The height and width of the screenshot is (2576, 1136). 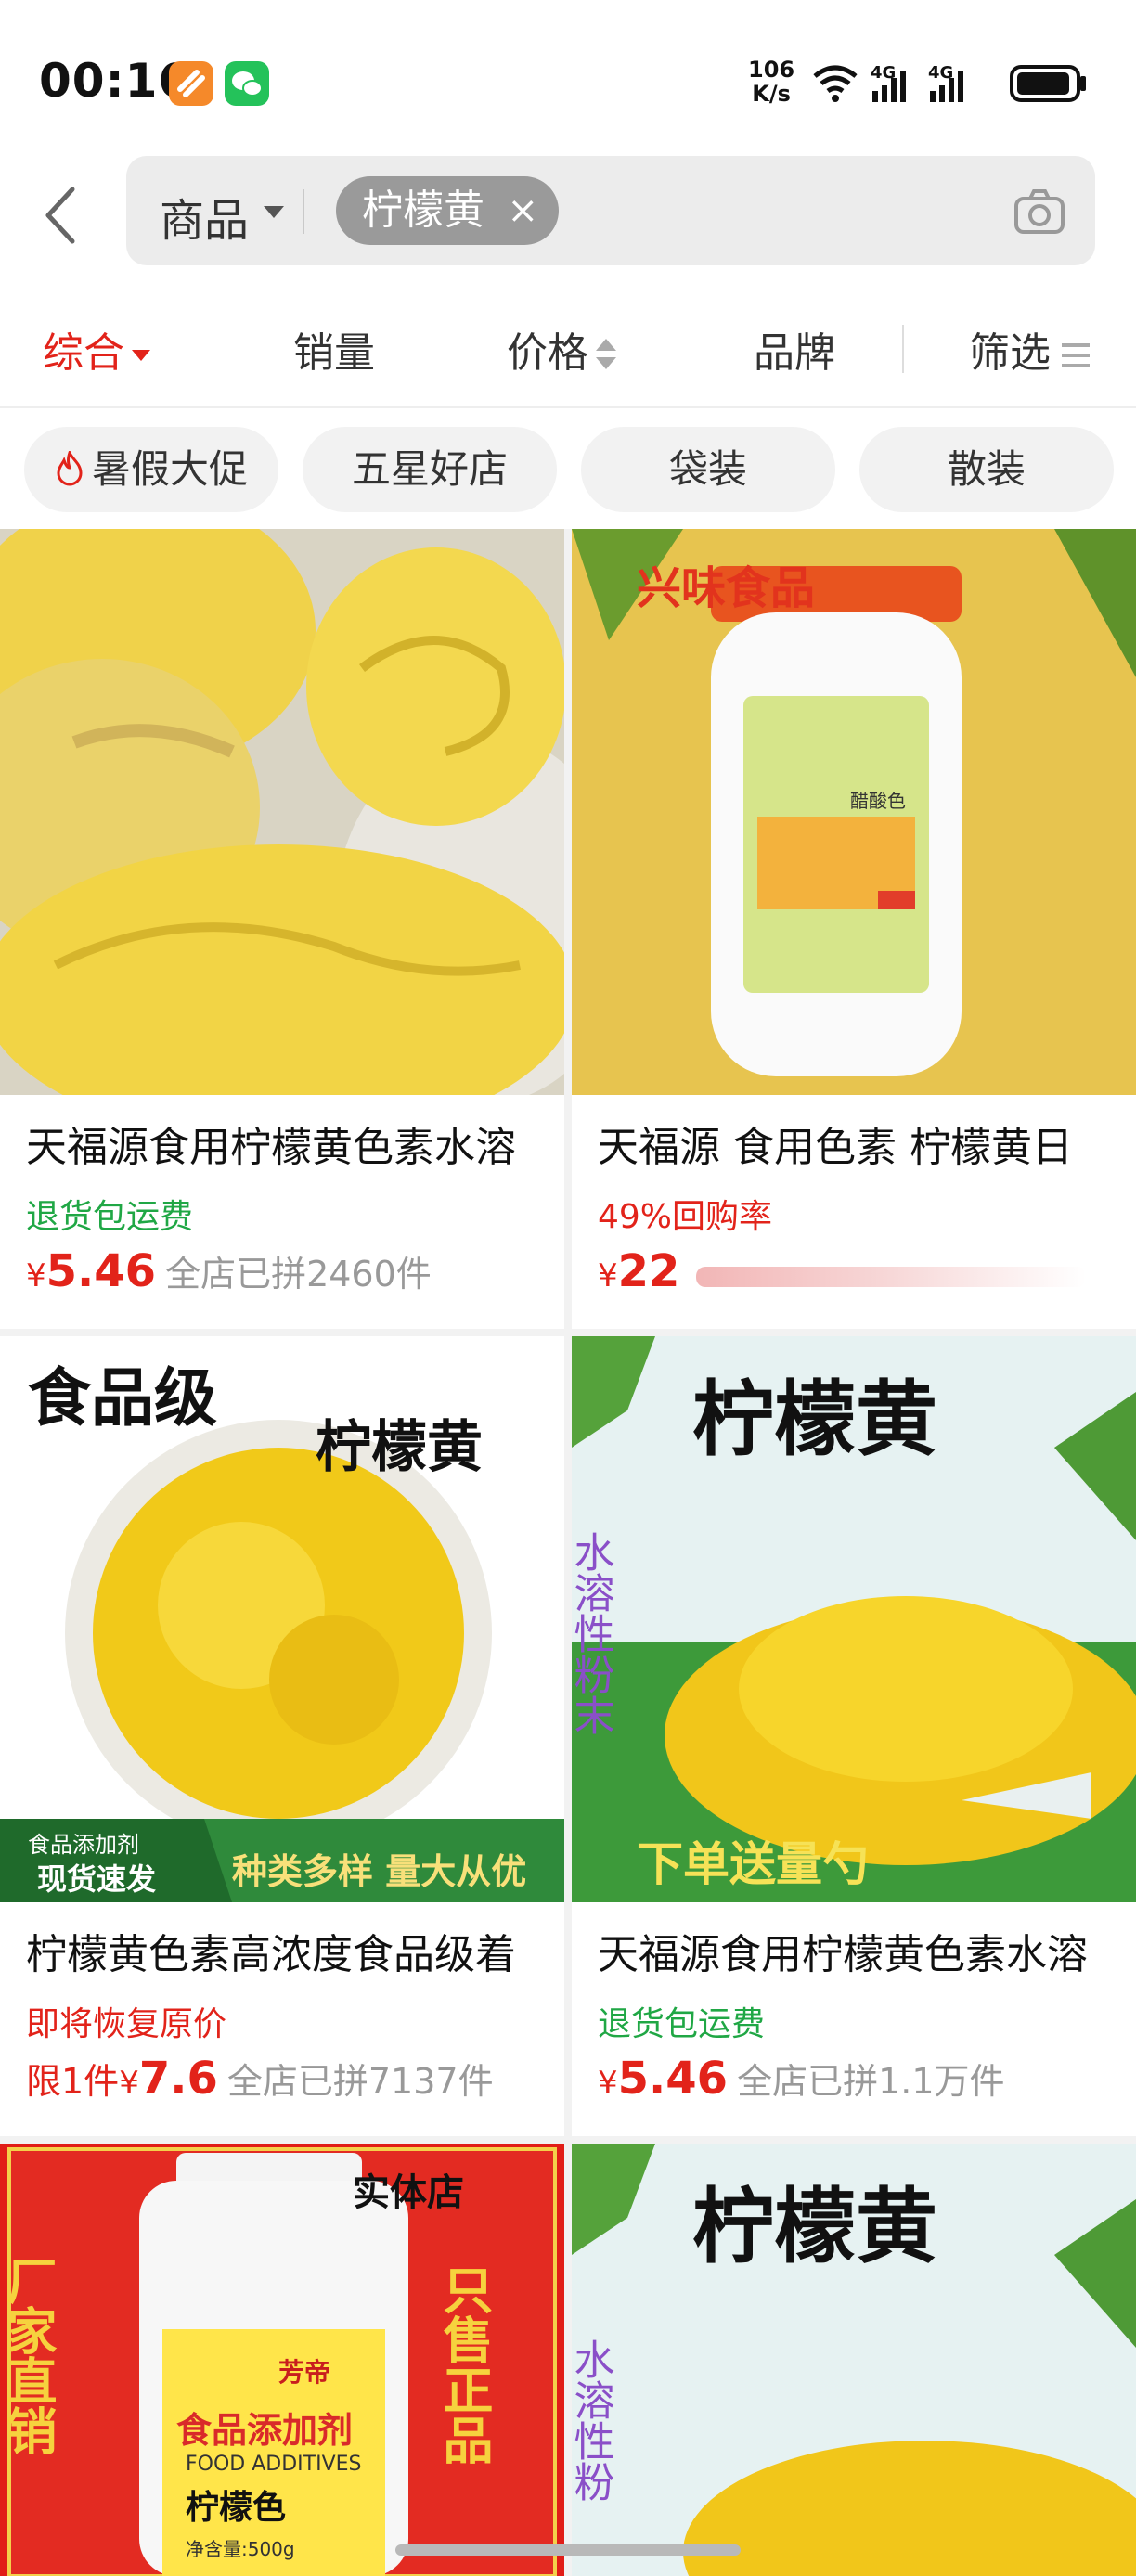 What do you see at coordinates (334, 353) in the screenshot?
I see `tab-label: 销量` at bounding box center [334, 353].